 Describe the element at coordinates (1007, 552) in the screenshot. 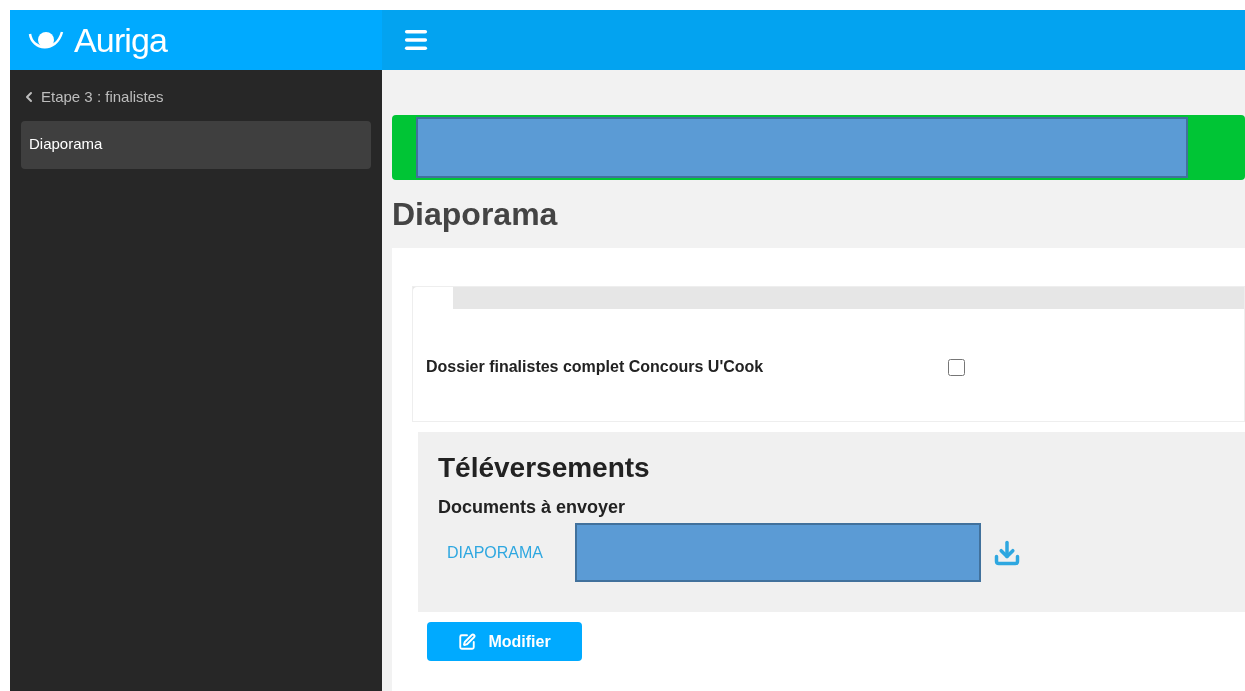

I see `download-icon` at that location.